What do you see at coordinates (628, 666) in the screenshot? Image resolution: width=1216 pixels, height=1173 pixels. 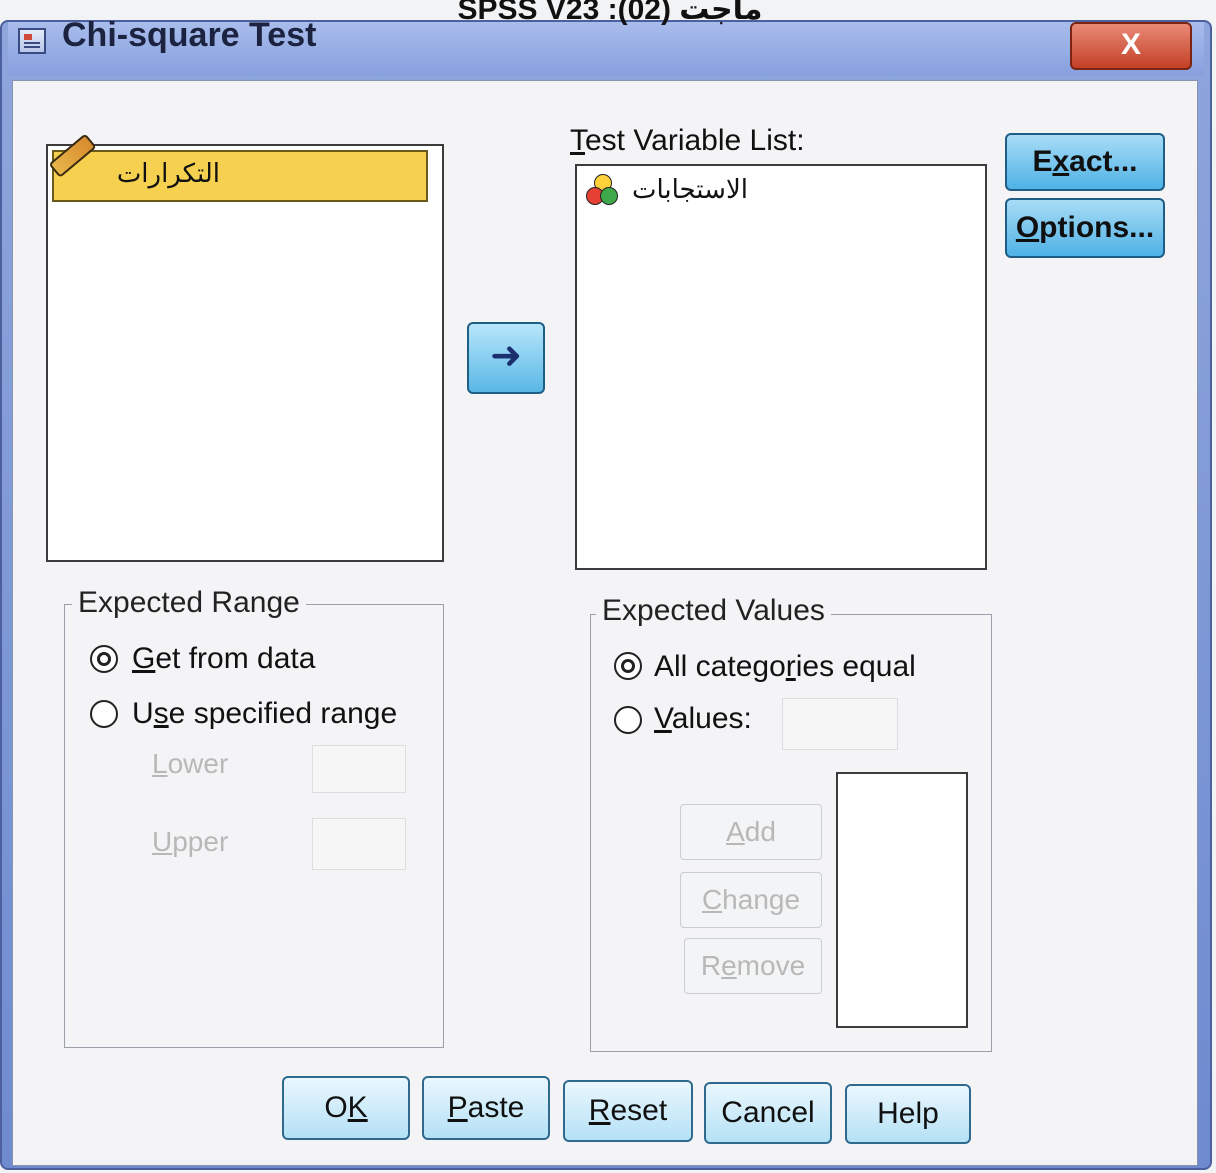 I see `all-categories-equal-radio` at bounding box center [628, 666].